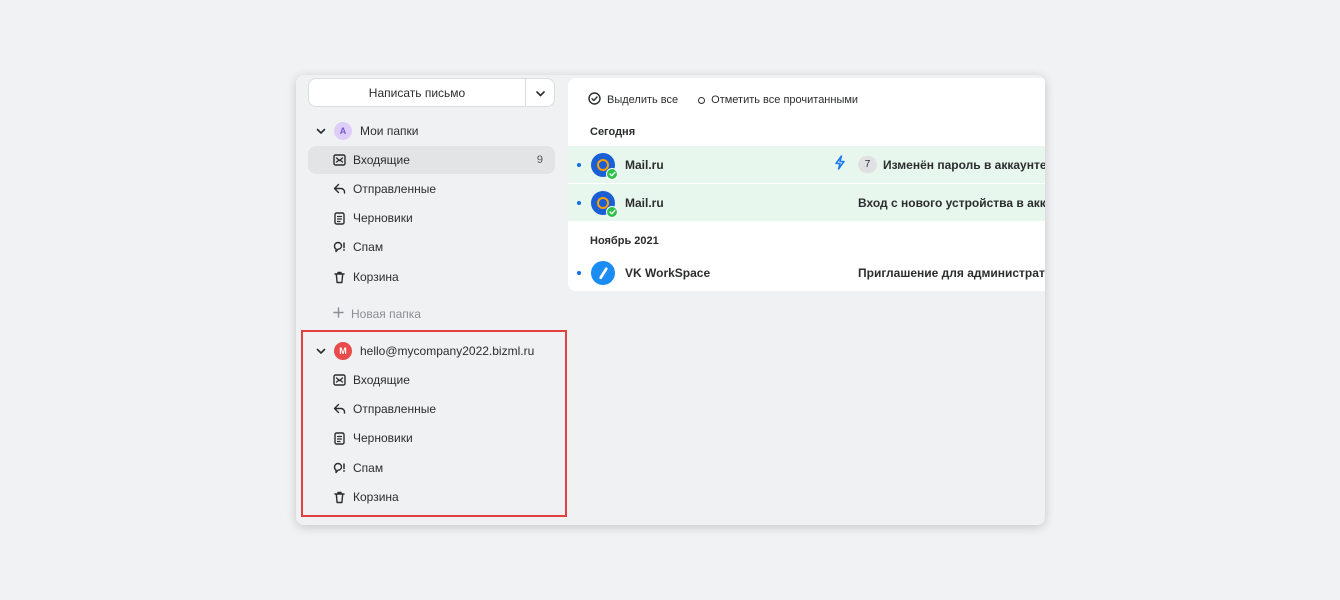 Image resolution: width=1340 pixels, height=600 pixels. I want to click on group-title: Мои папки, so click(389, 131).